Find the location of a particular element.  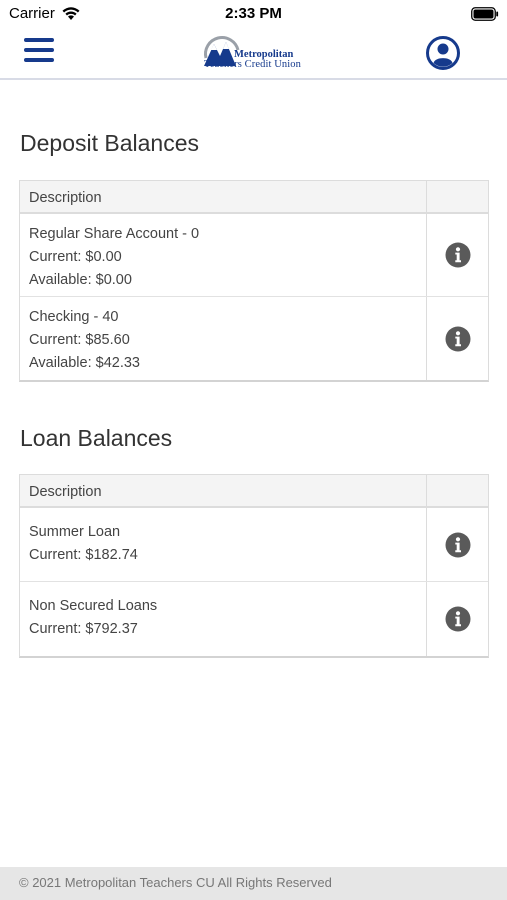

clock-time: 2:33 PM is located at coordinates (253, 13).